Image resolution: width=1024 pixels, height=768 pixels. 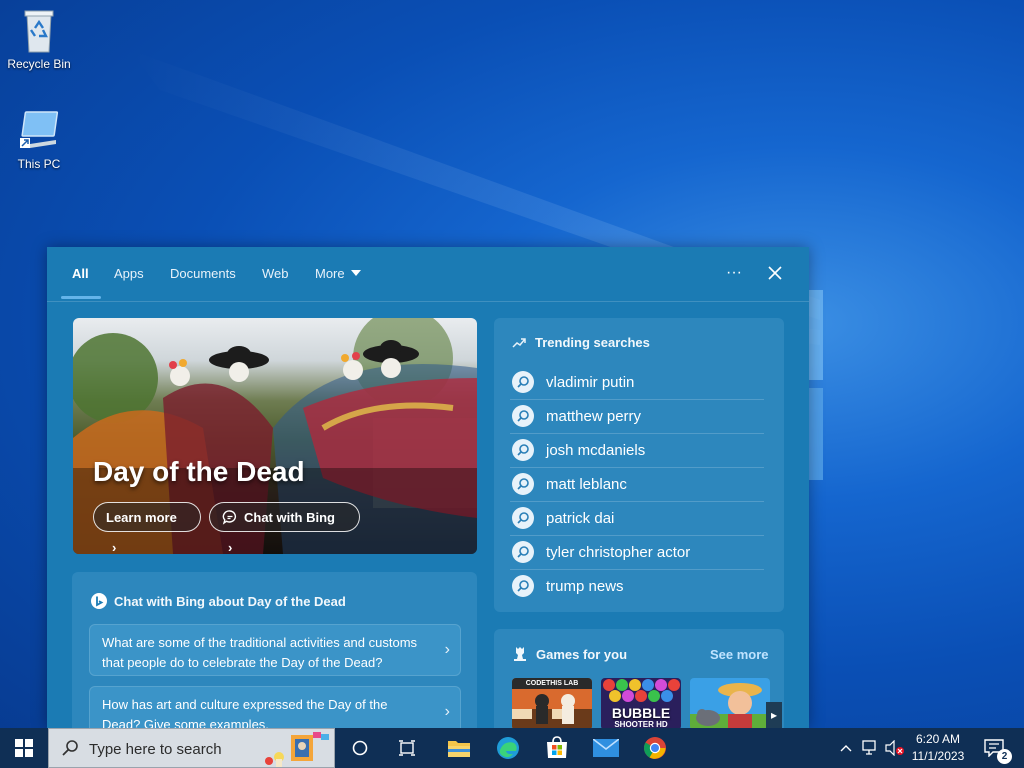 I want to click on search-placeholder: Type here to search, so click(x=155, y=749).